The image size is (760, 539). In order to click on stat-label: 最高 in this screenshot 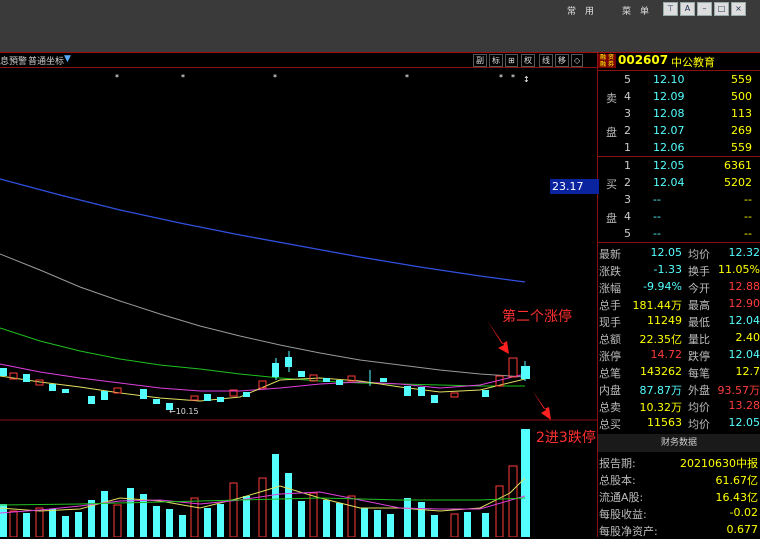, I will do `click(699, 305)`.